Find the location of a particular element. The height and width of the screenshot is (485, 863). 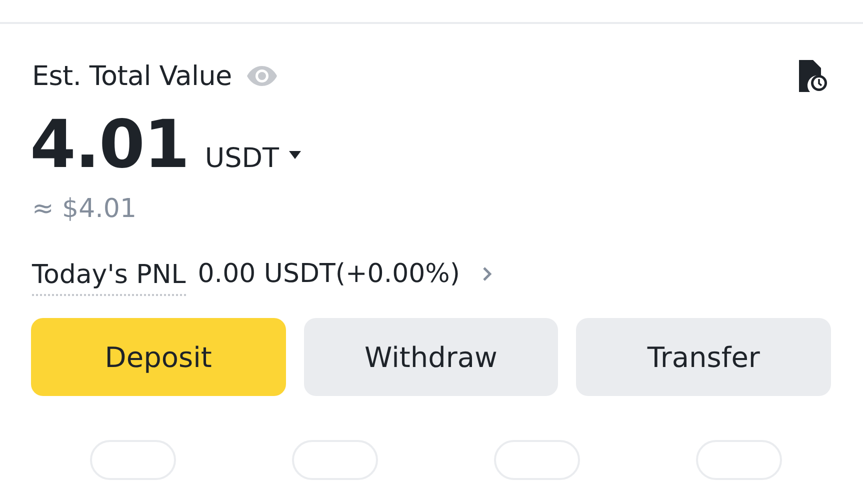

action-button: Deposit is located at coordinates (158, 357).